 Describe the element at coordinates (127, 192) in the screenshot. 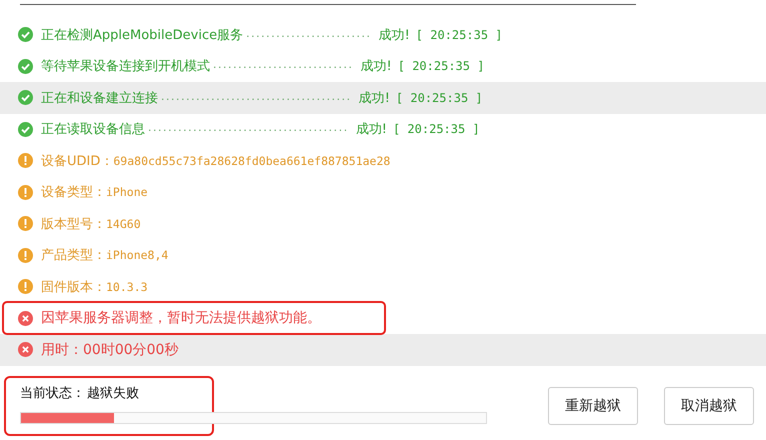

I see `info-value: iPhone` at that location.